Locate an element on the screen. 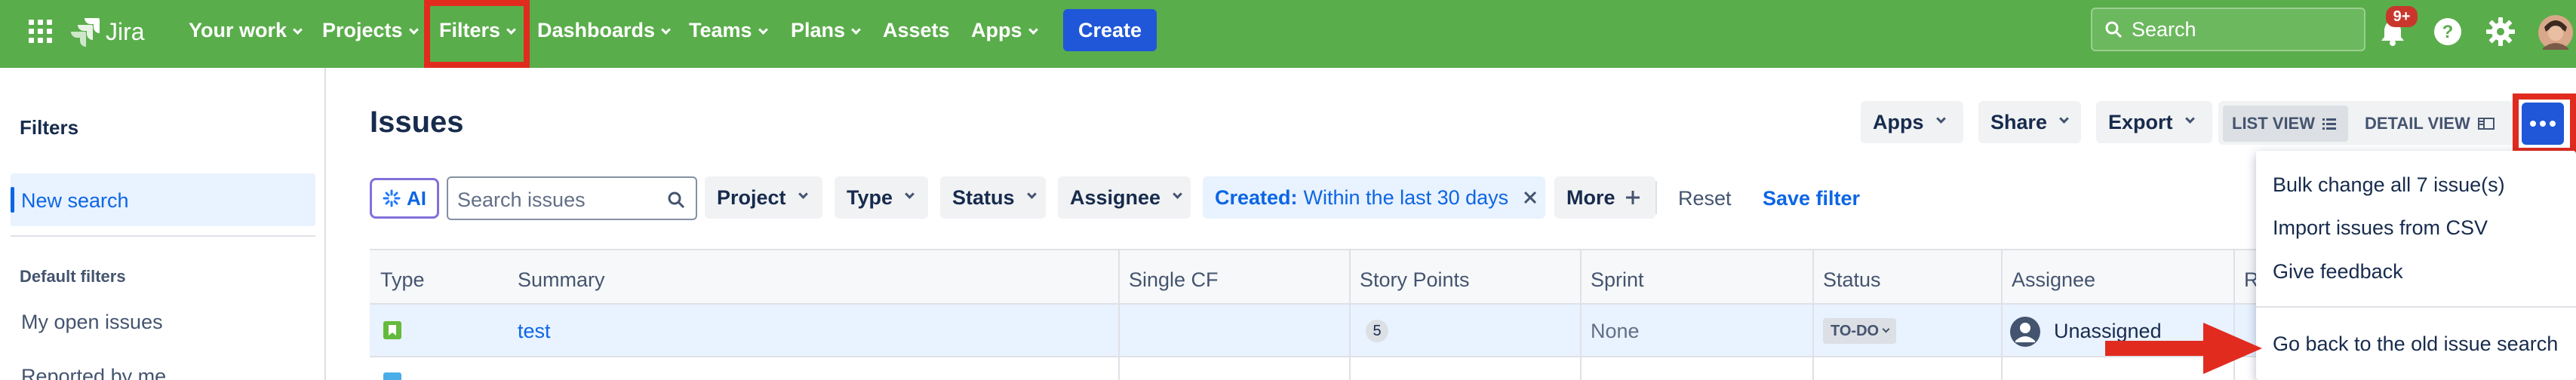 The height and width of the screenshot is (380, 2576). task-icon is located at coordinates (392, 376).